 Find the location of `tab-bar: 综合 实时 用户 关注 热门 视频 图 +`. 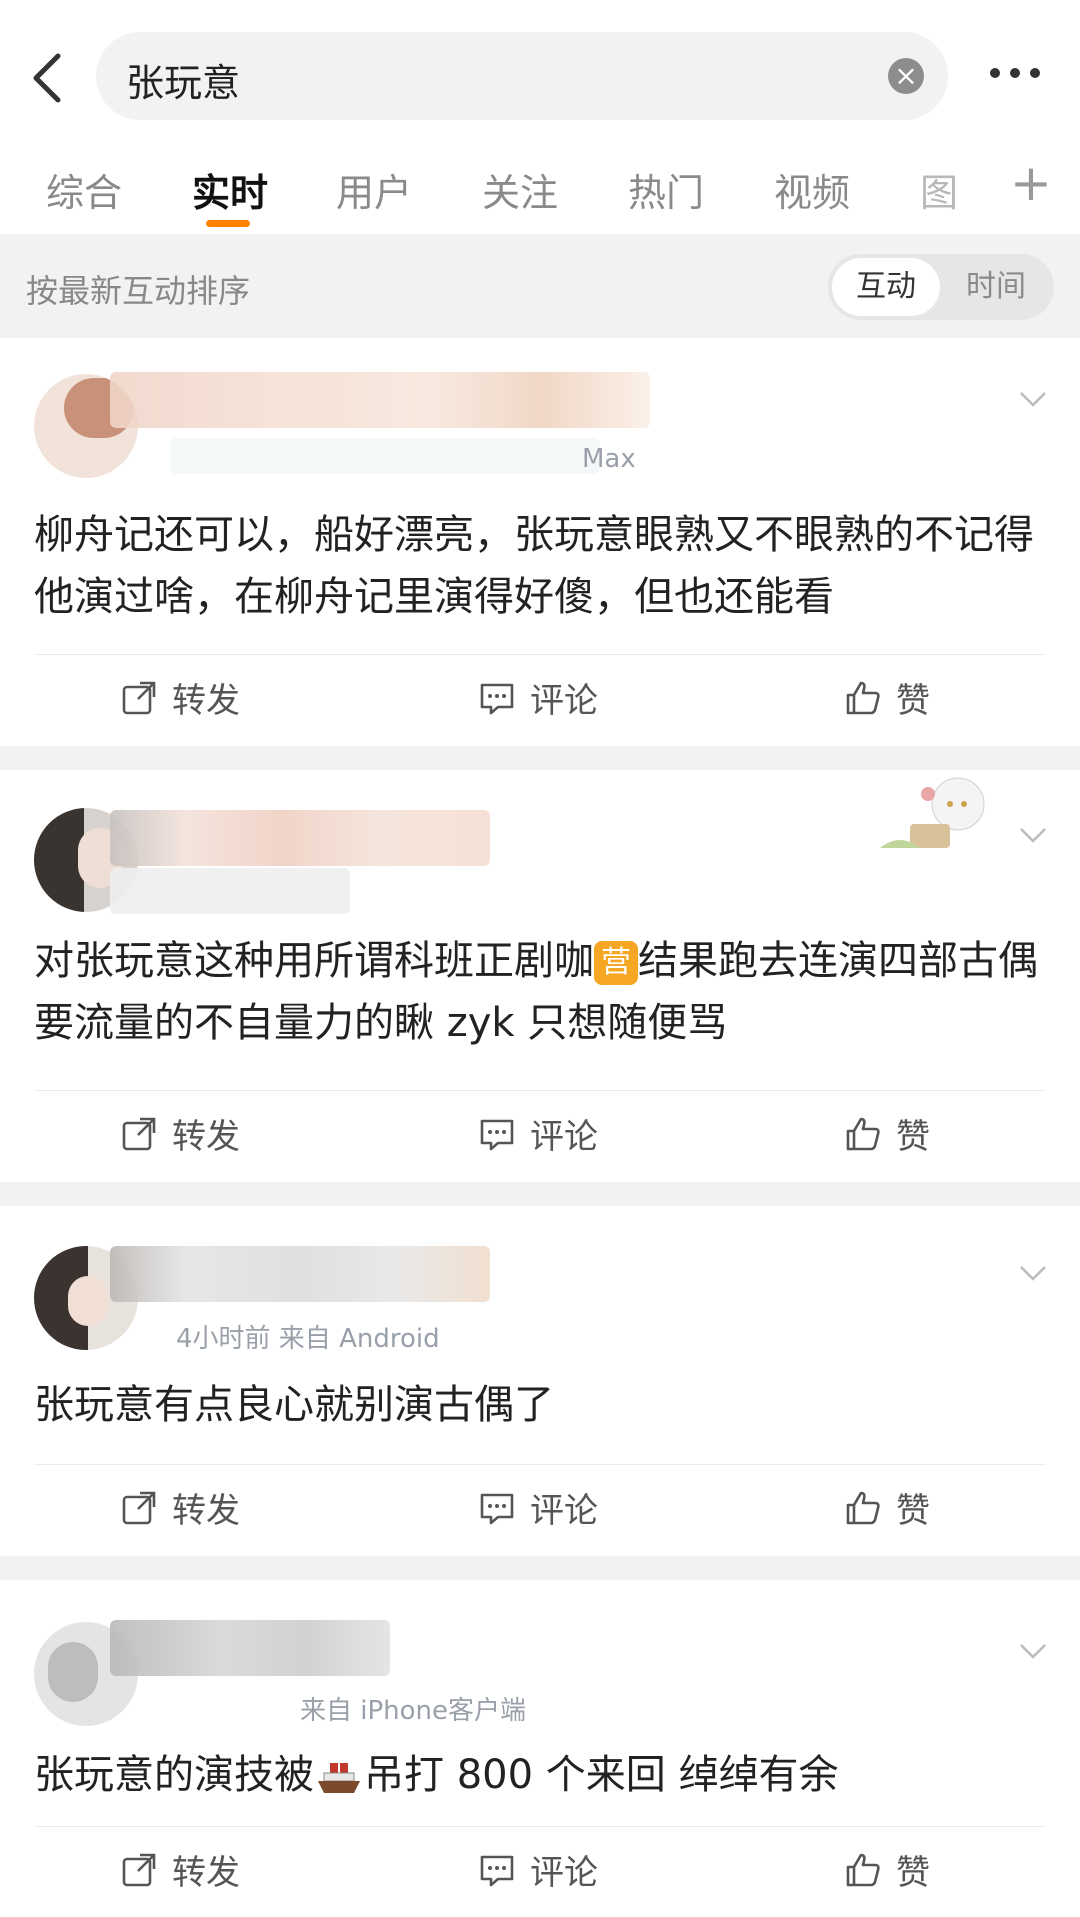

tab-bar: 综合 实时 用户 关注 热门 视频 图 + is located at coordinates (540, 192).